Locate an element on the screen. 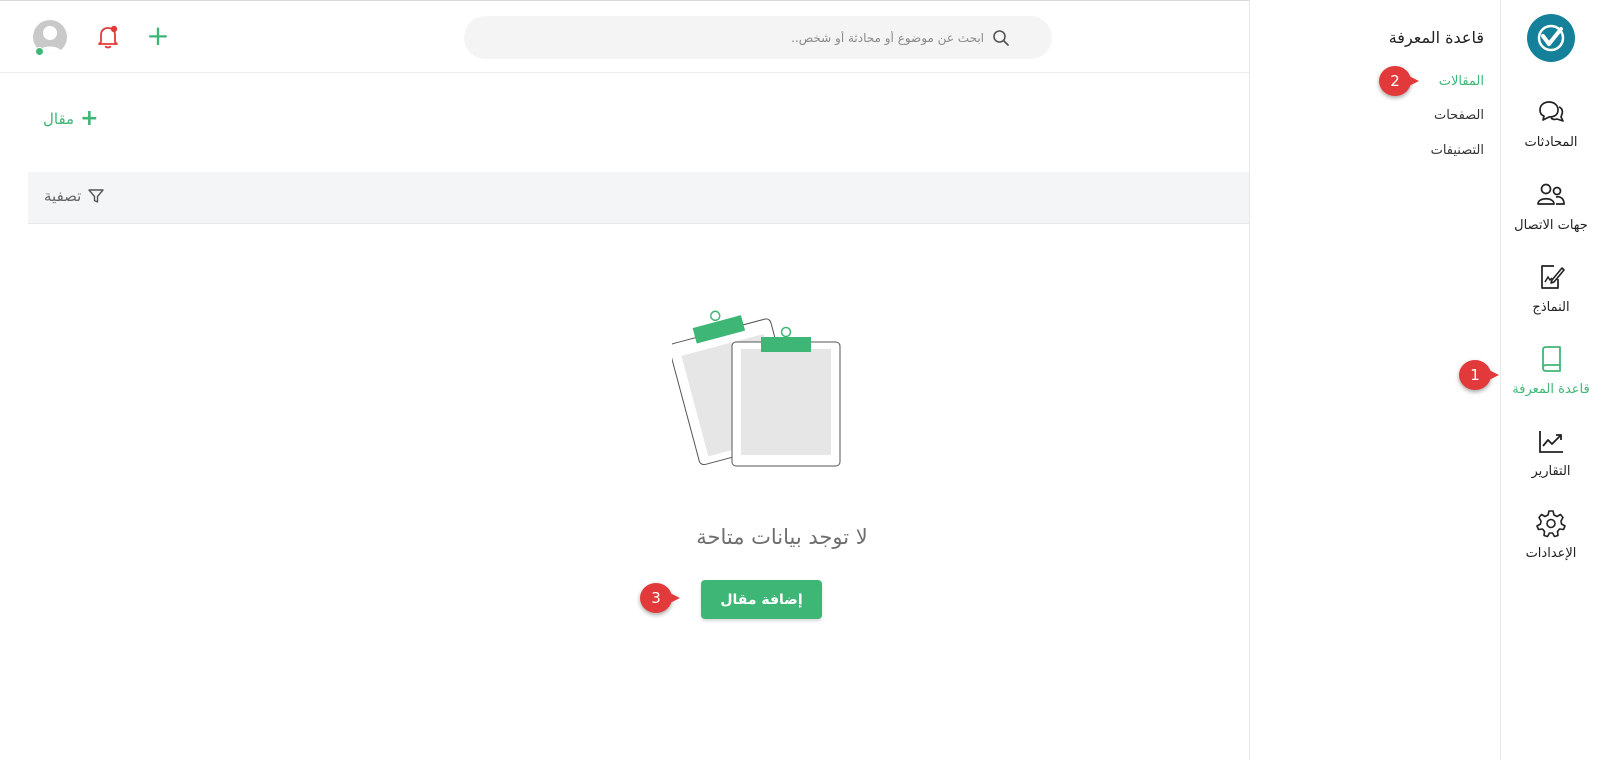 Image resolution: width=1600 pixels, height=760 pixels. subnav-item-articles: المقالات is located at coordinates (1461, 81).